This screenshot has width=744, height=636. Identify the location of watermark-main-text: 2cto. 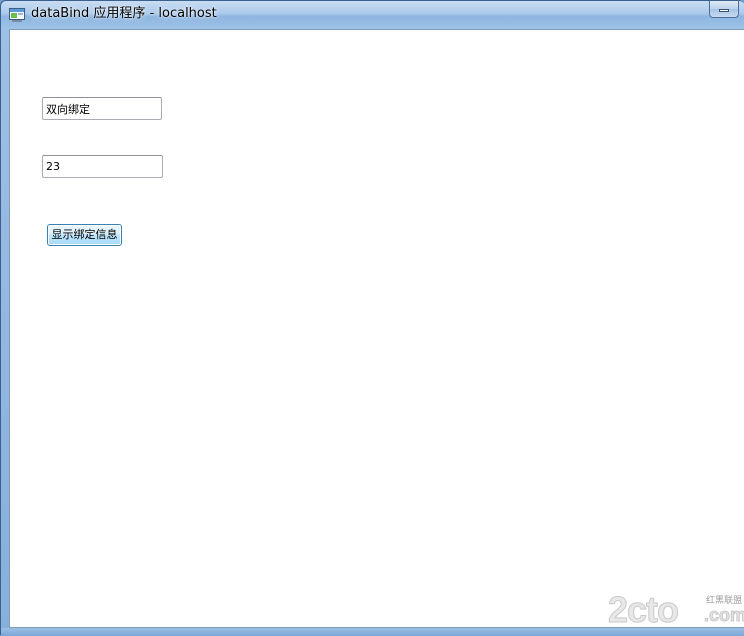
(643, 609).